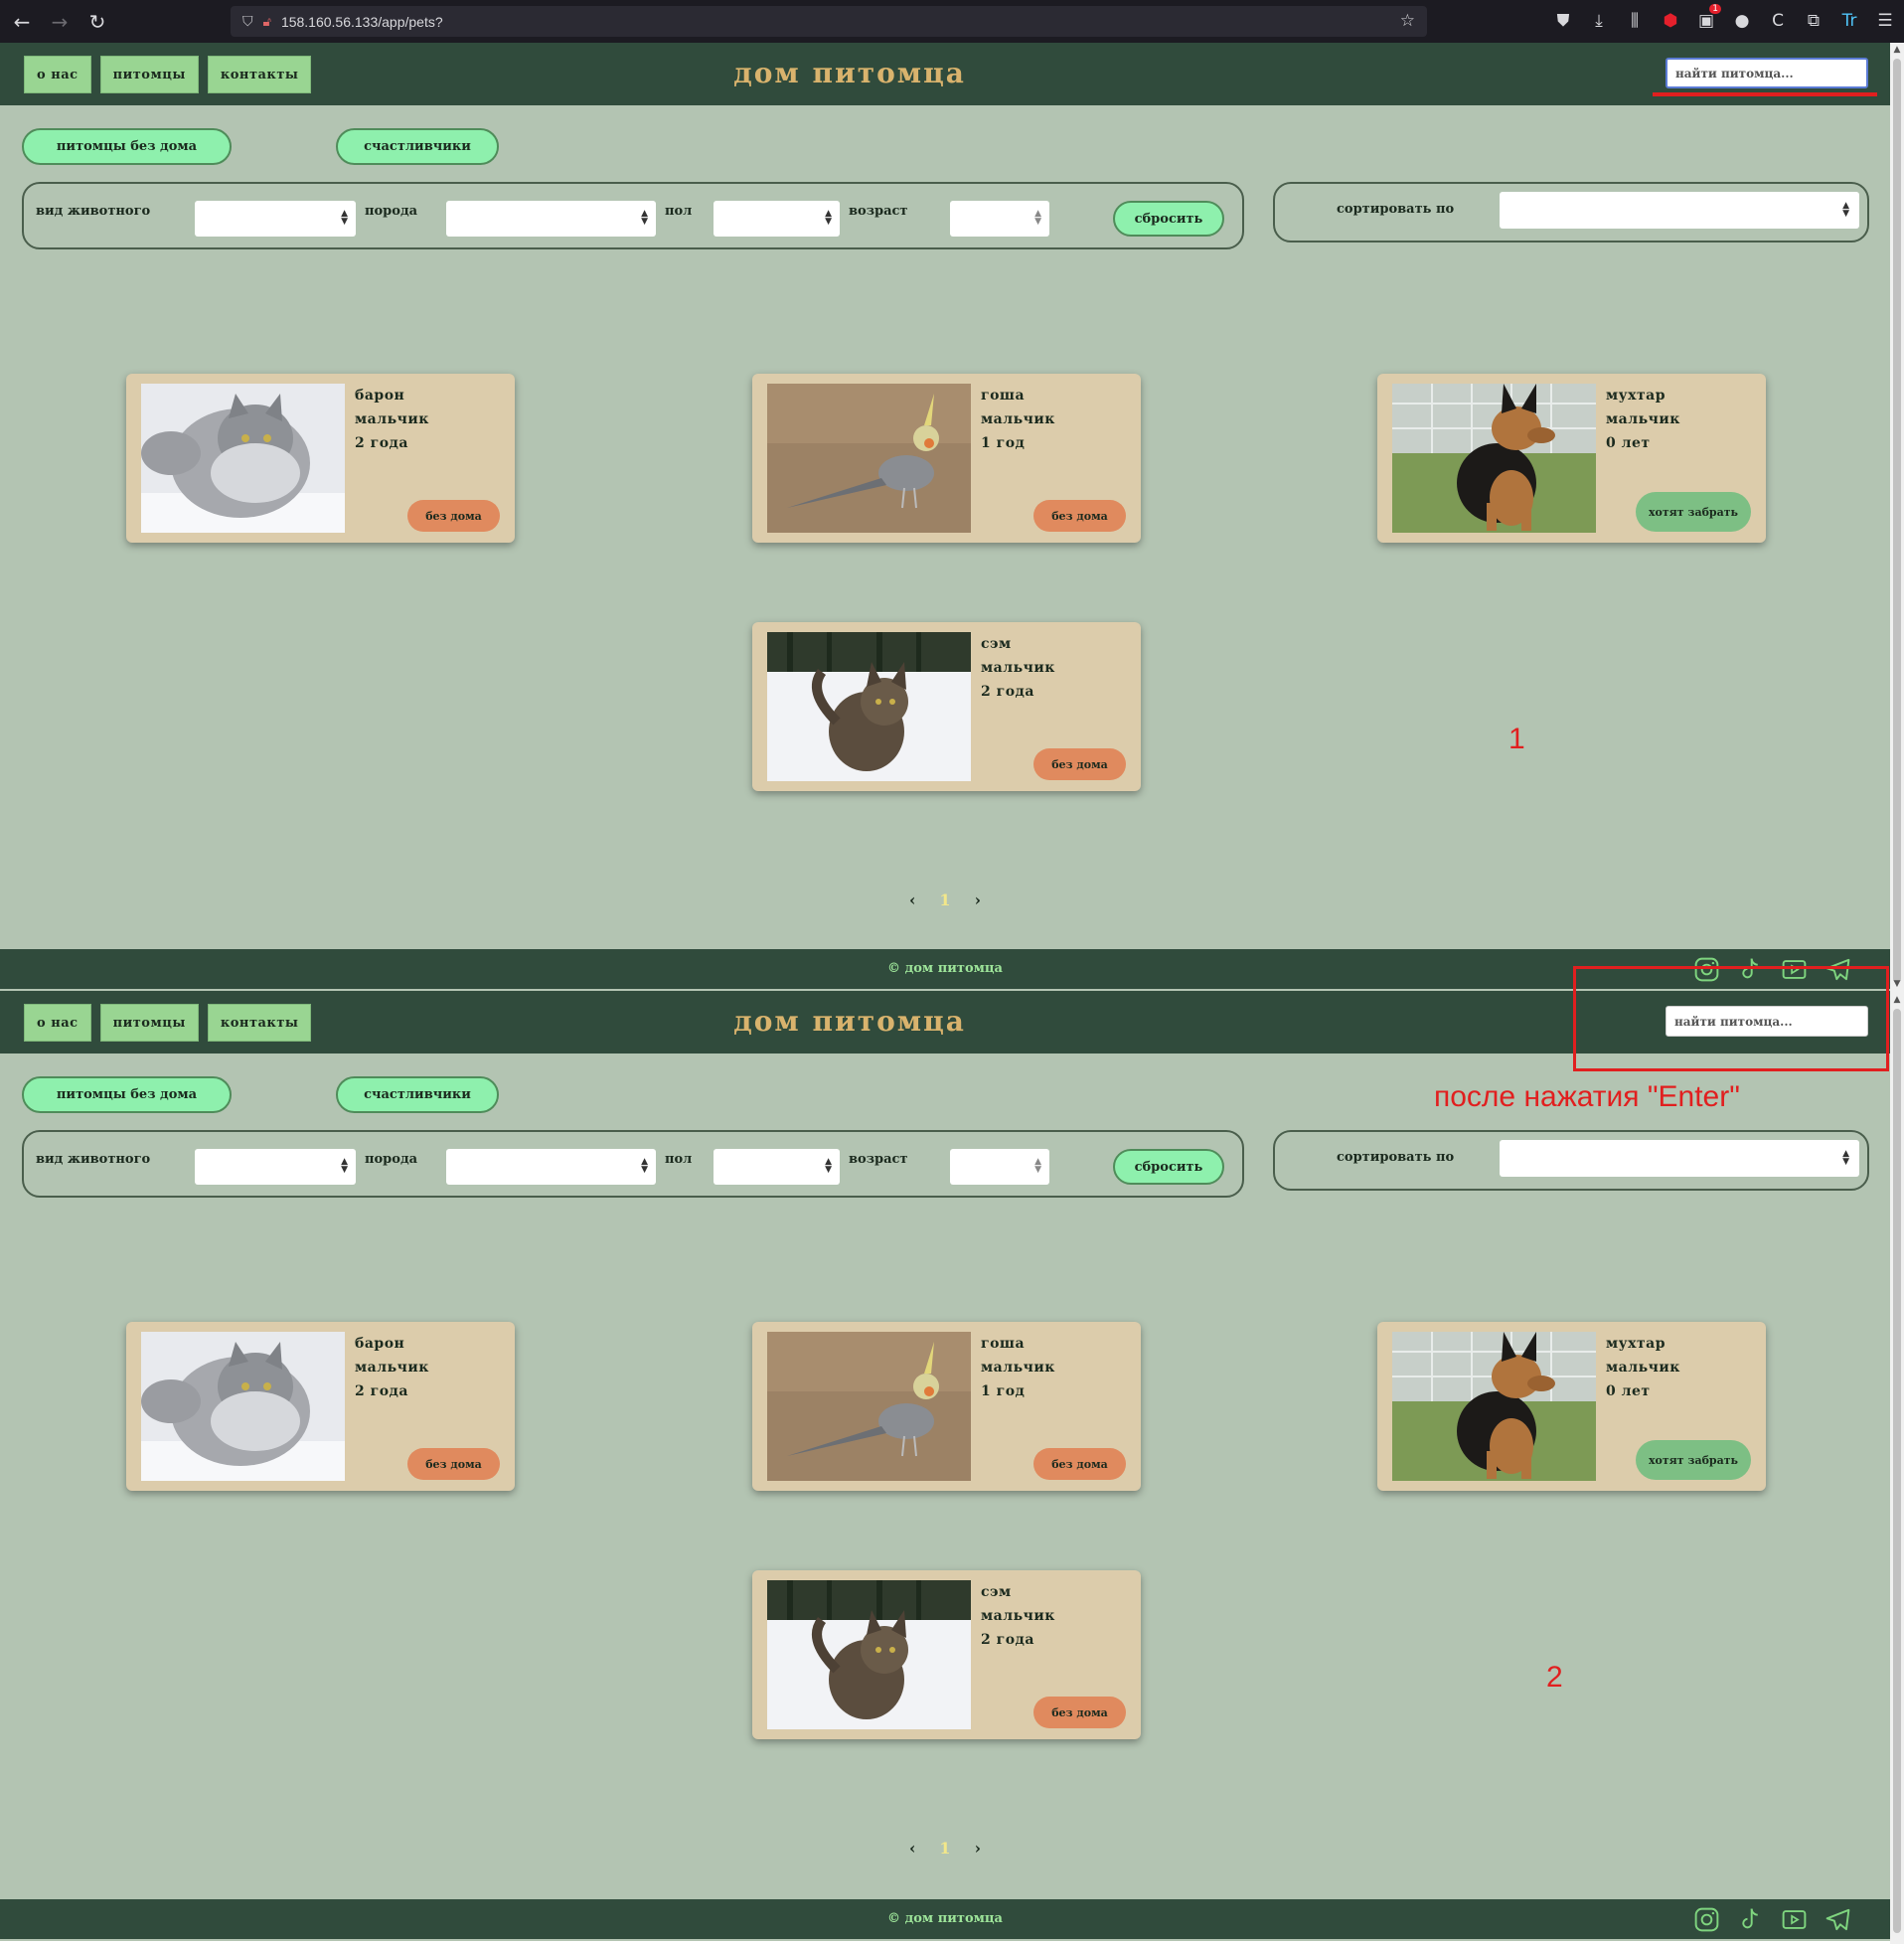  I want to click on sex-label: пол, so click(679, 212).